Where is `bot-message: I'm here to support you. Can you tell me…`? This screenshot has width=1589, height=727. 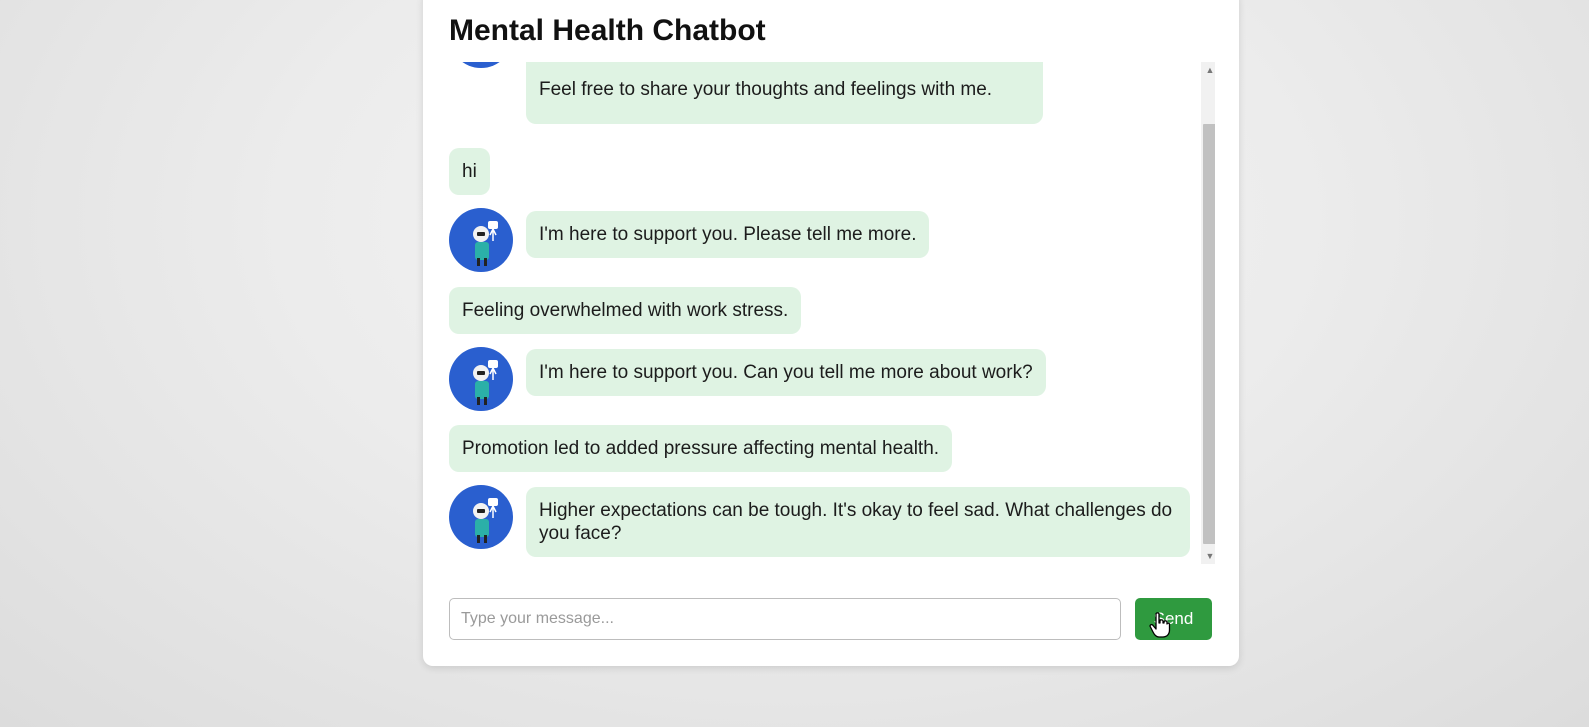
bot-message: I'm here to support you. Can you tell me… is located at coordinates (786, 372).